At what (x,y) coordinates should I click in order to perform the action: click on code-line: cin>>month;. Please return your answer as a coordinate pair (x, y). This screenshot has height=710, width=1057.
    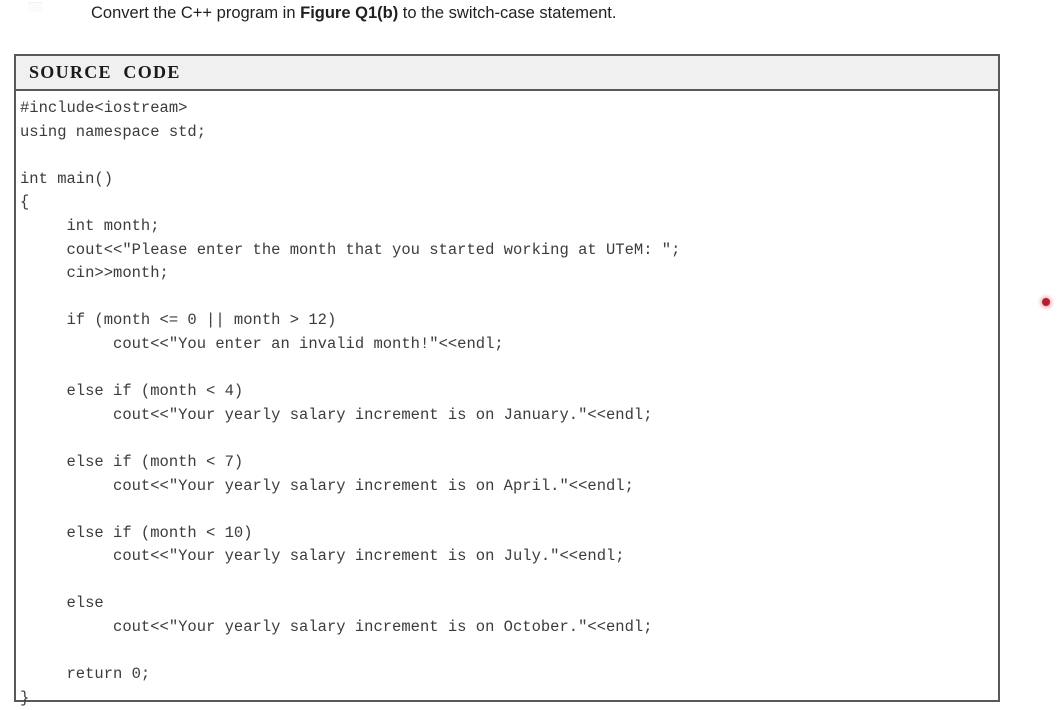
    Looking at the image, I should click on (94, 273).